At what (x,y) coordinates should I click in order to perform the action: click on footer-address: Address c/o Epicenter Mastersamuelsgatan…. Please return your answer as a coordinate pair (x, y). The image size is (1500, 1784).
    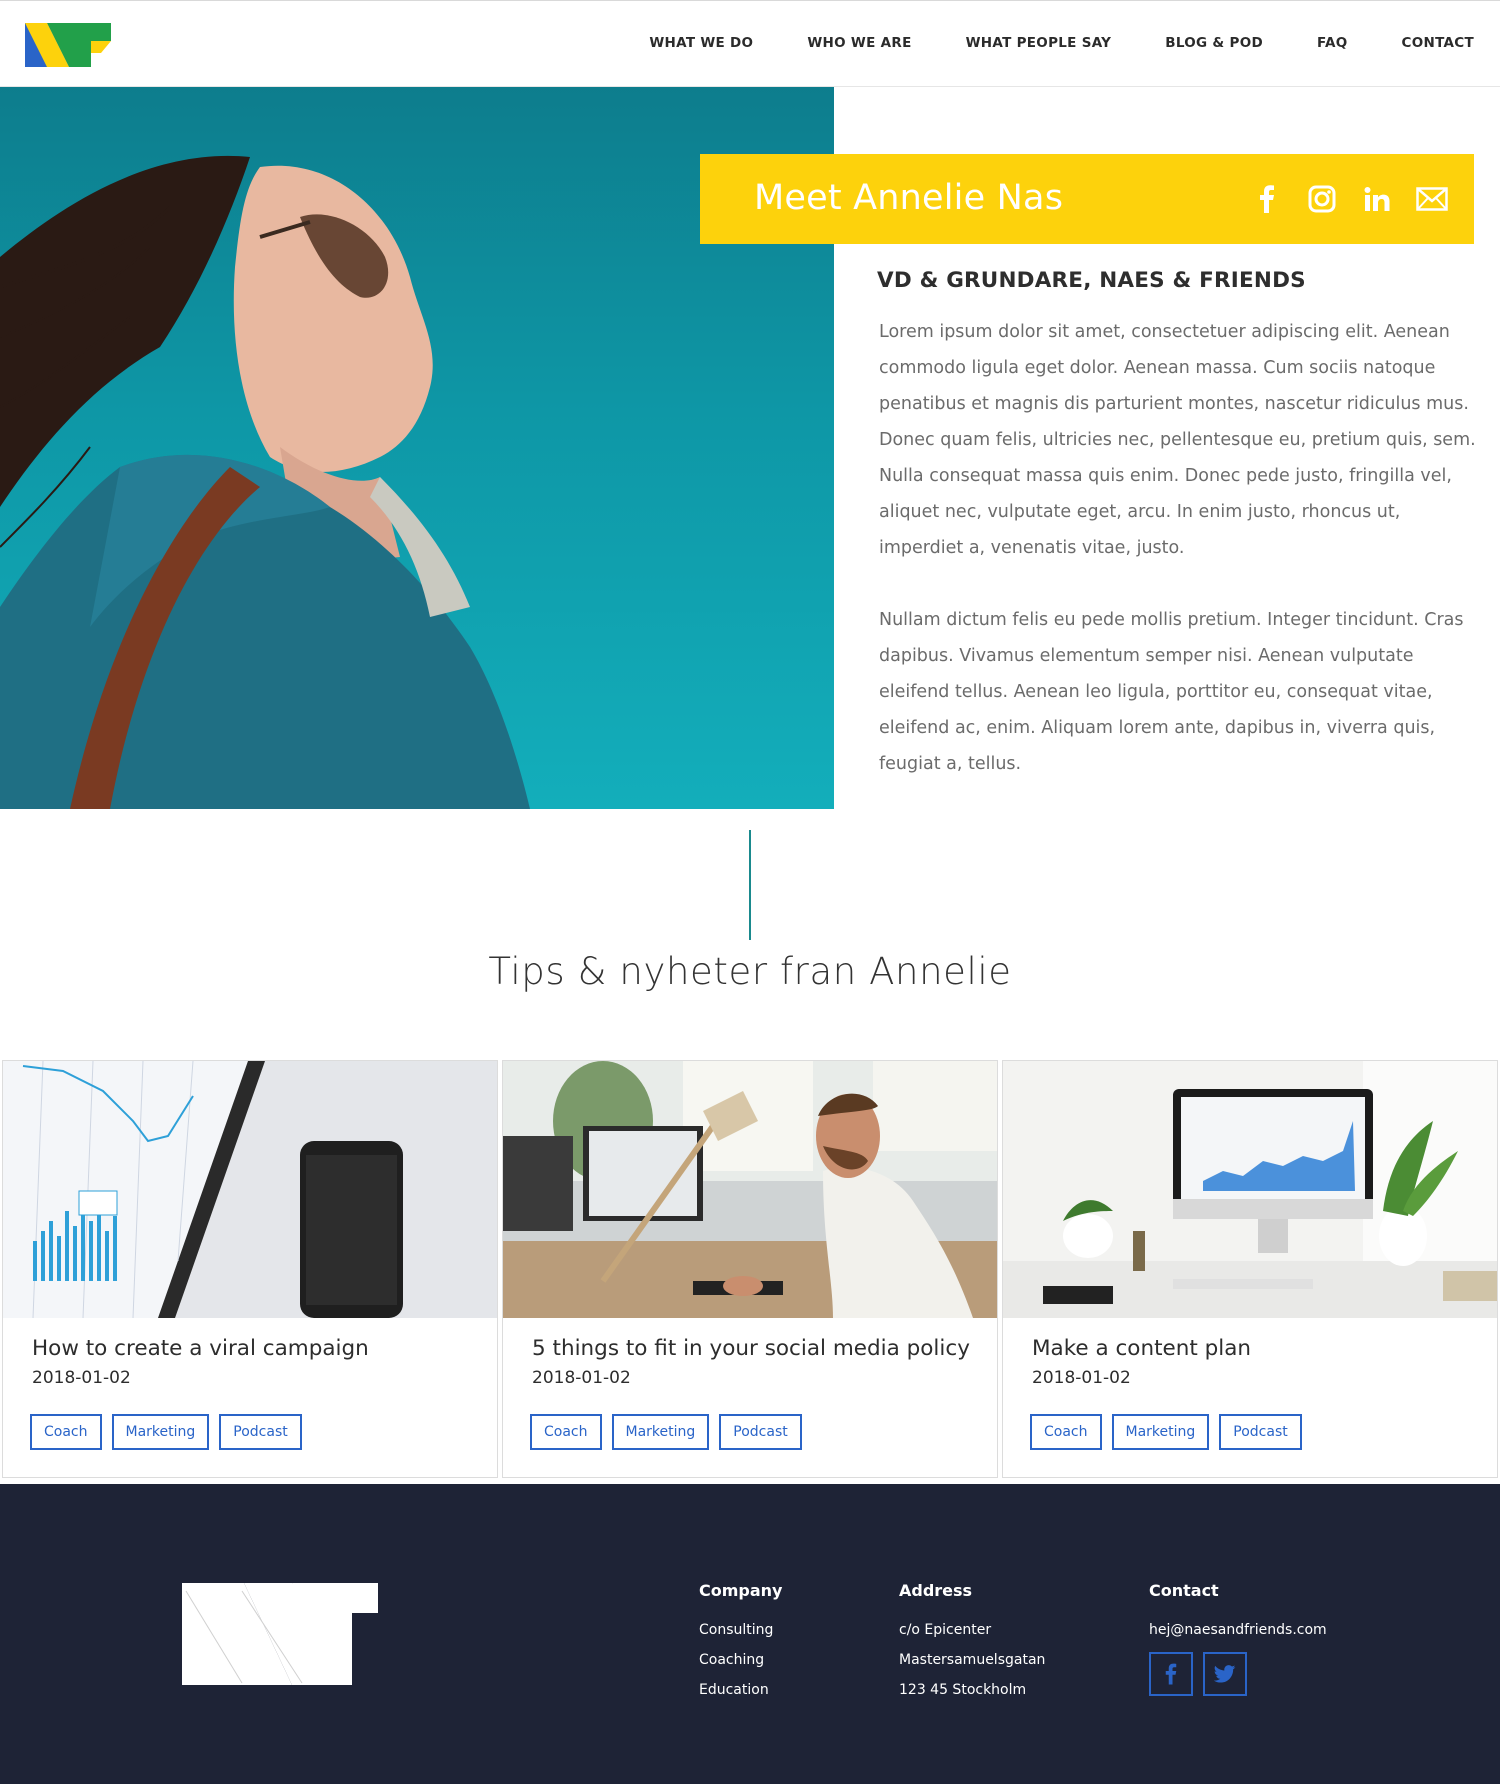
    Looking at the image, I should click on (972, 1646).